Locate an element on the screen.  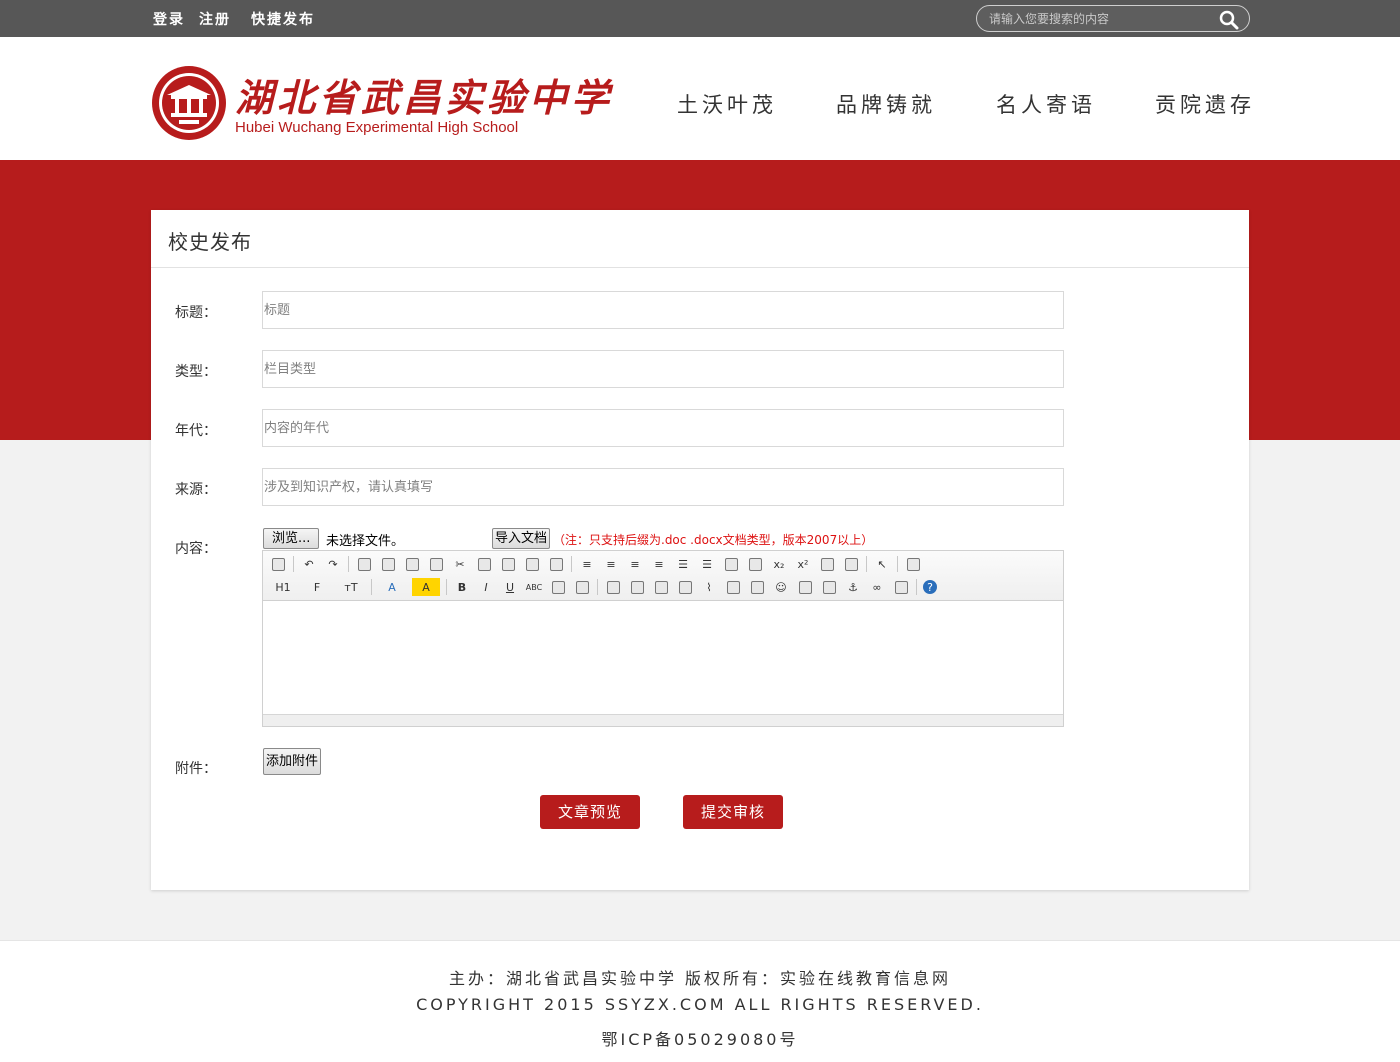
flash-icon is located at coordinates (661, 587).